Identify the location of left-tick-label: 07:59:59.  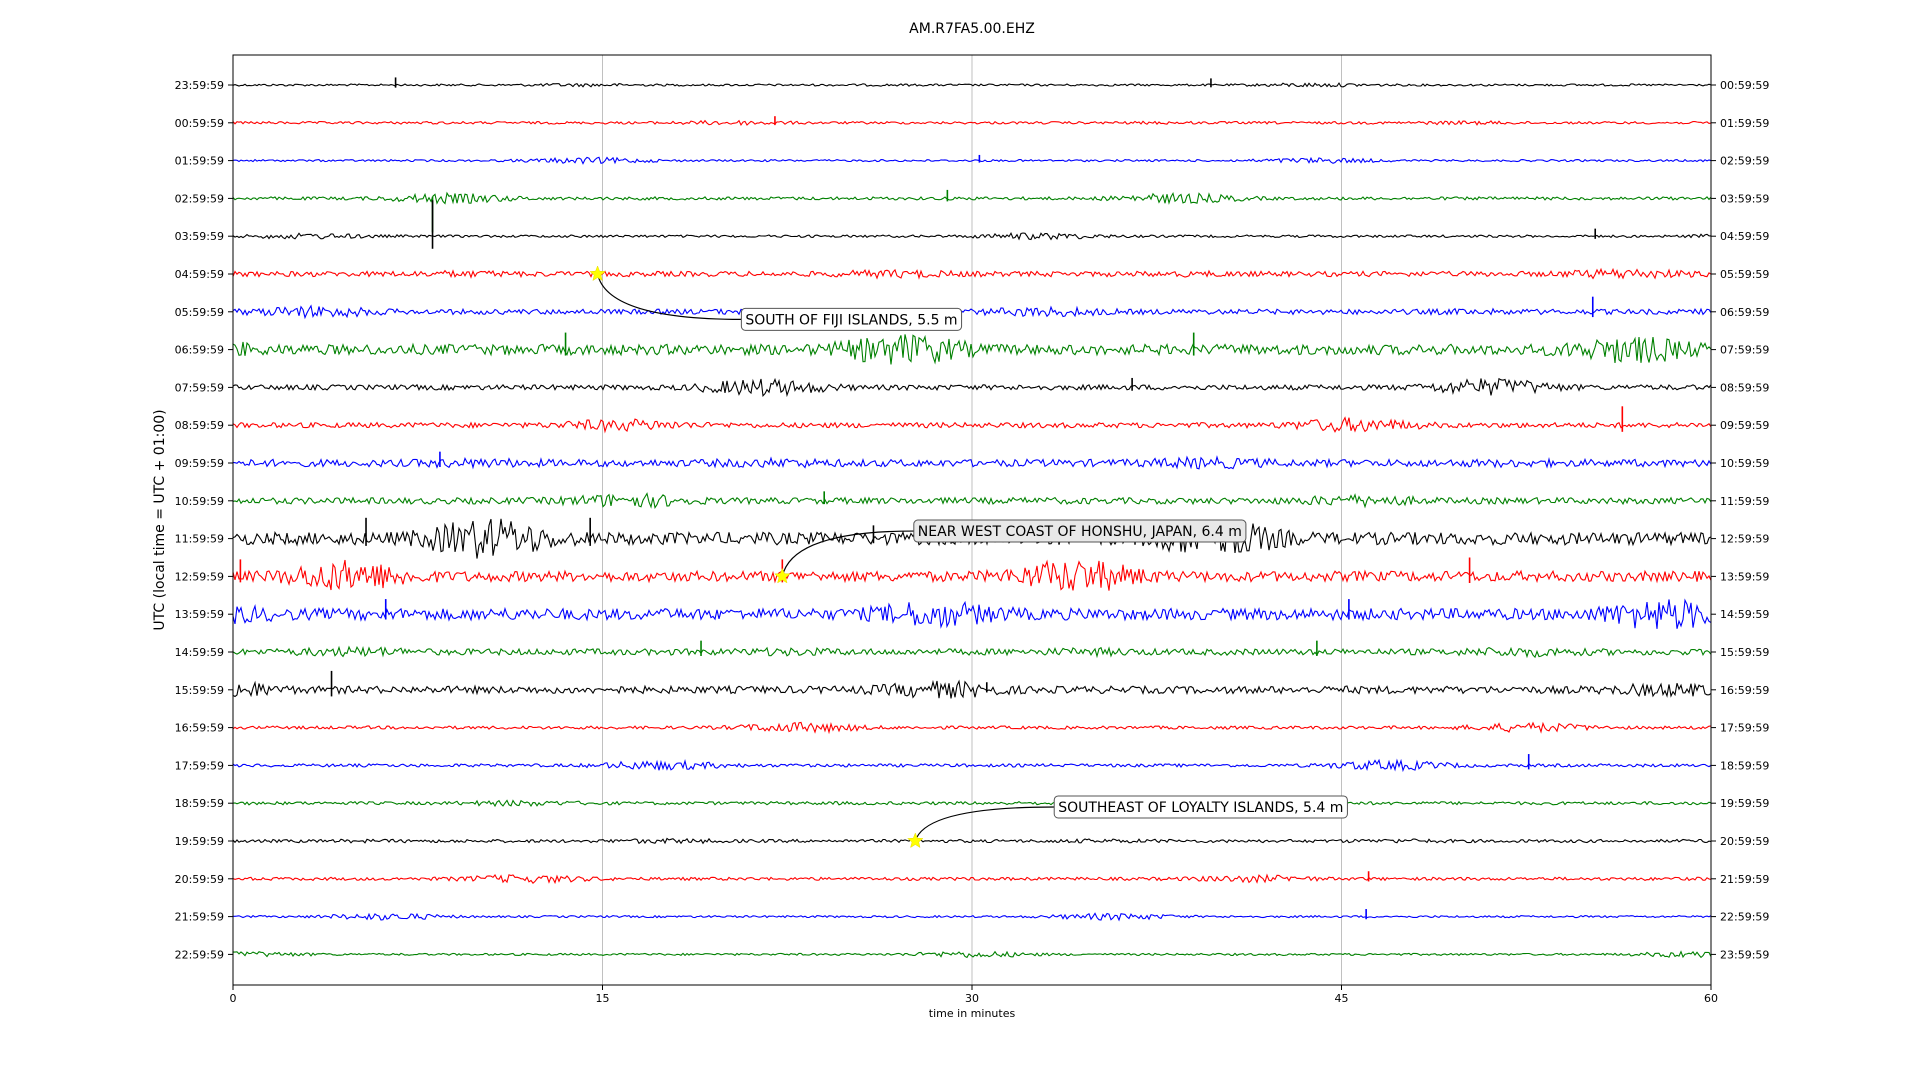
(199, 387).